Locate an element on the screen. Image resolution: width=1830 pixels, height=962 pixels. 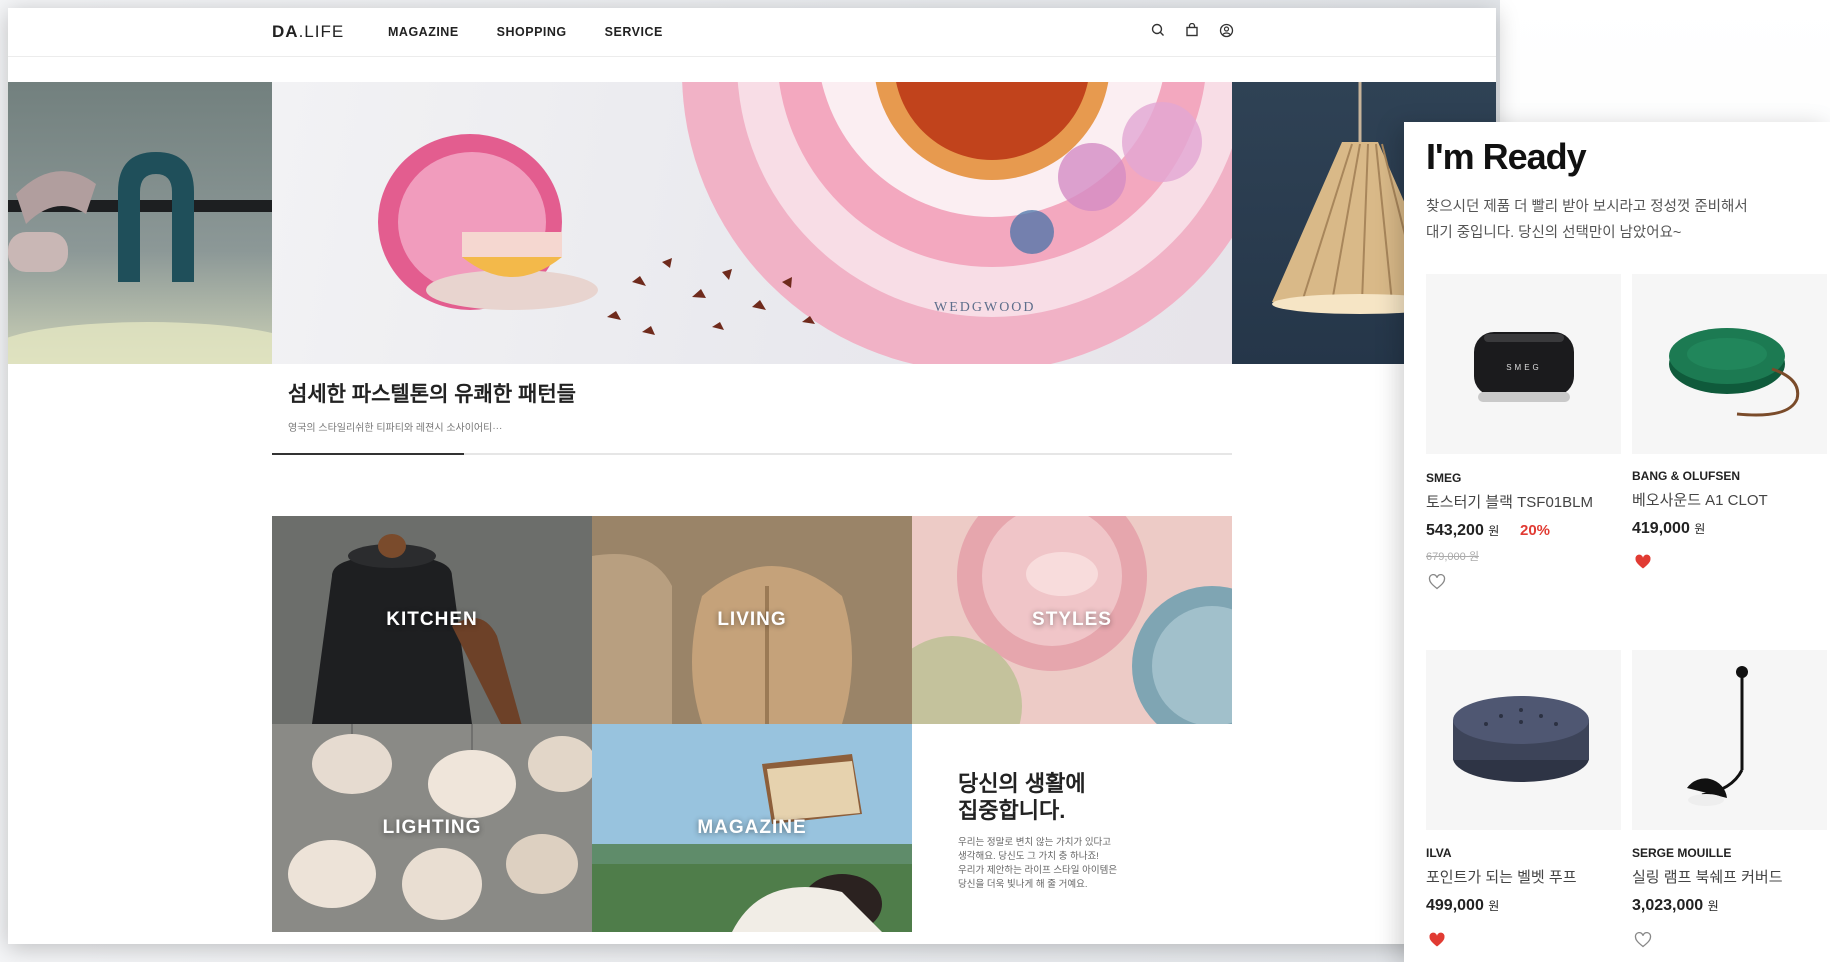
promo-body-line-4: 당신을 더욱 빛나게 해 줄 거예요. is located at coordinates (1023, 884).